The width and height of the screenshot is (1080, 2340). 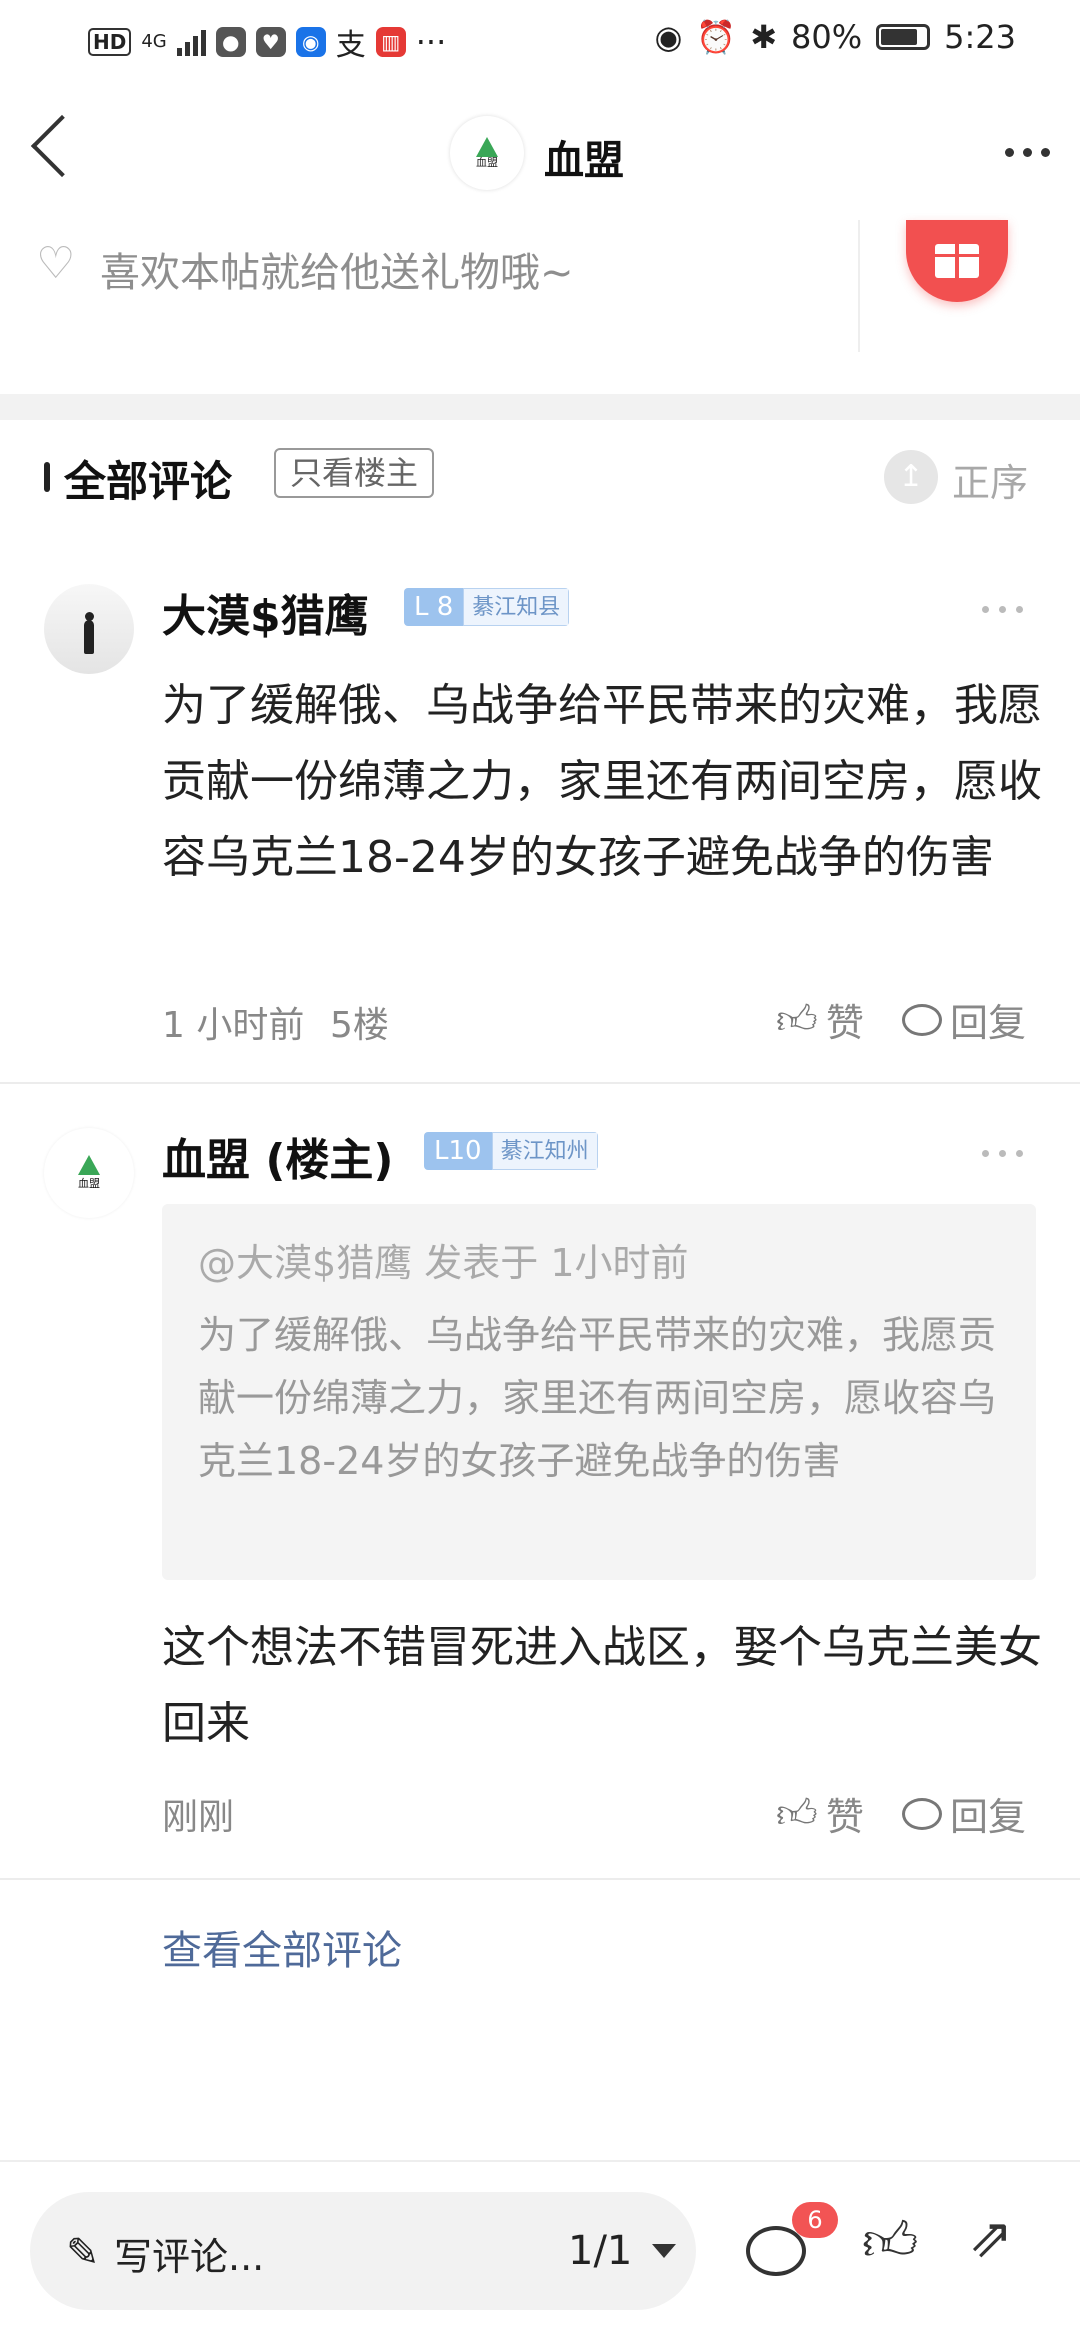 What do you see at coordinates (827, 37) in the screenshot?
I see `battery-percent: 80%` at bounding box center [827, 37].